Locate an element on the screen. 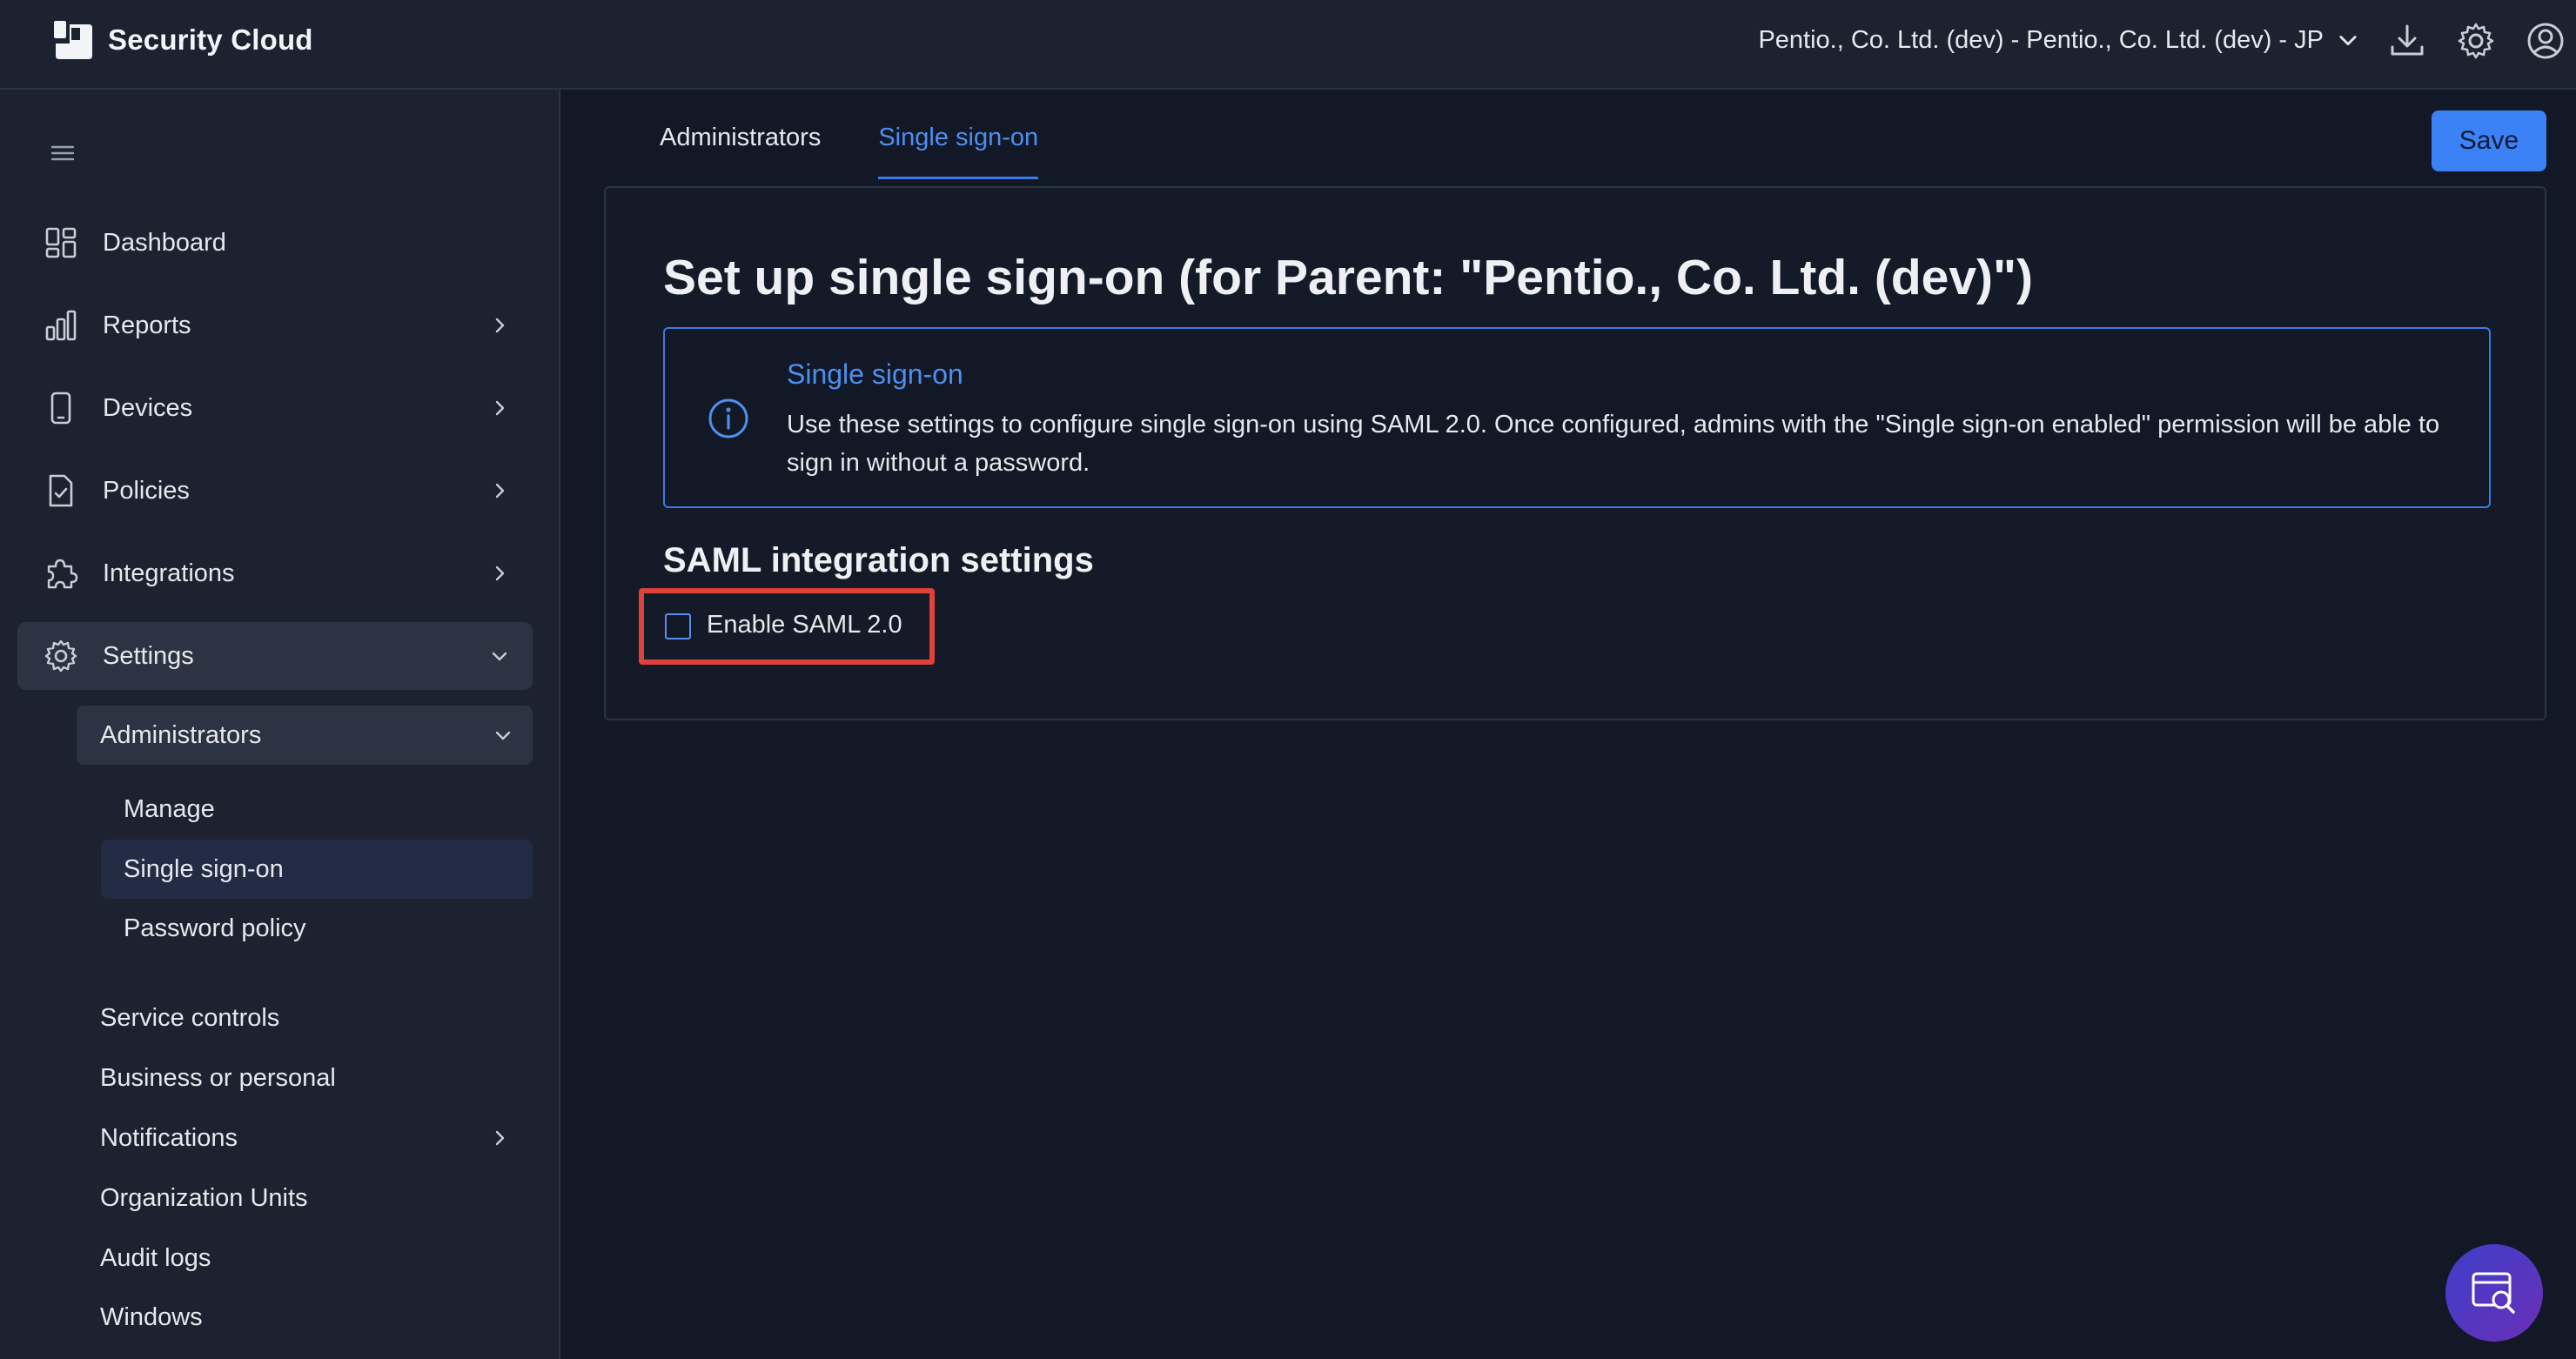  sidebar-item-reports: Reports is located at coordinates (275, 325).